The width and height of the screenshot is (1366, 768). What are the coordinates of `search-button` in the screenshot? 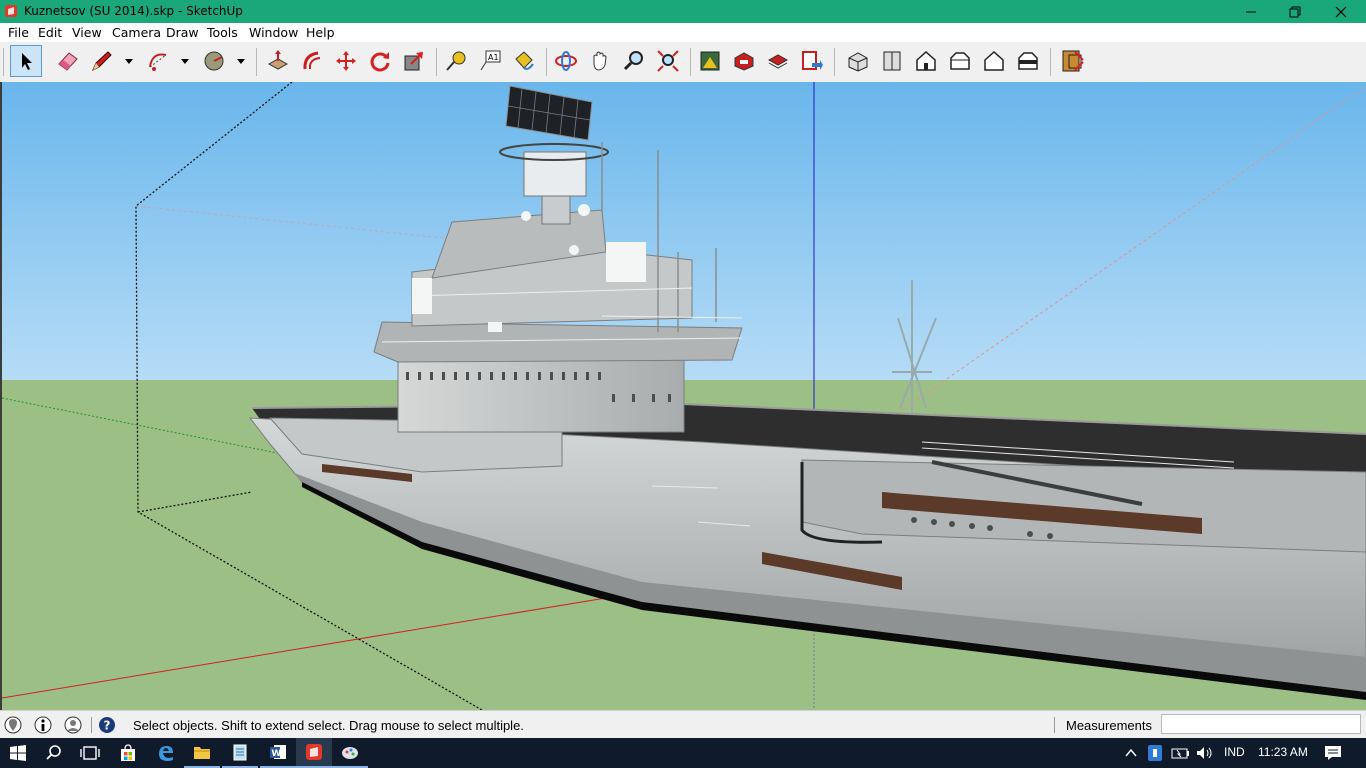 It's located at (54, 753).